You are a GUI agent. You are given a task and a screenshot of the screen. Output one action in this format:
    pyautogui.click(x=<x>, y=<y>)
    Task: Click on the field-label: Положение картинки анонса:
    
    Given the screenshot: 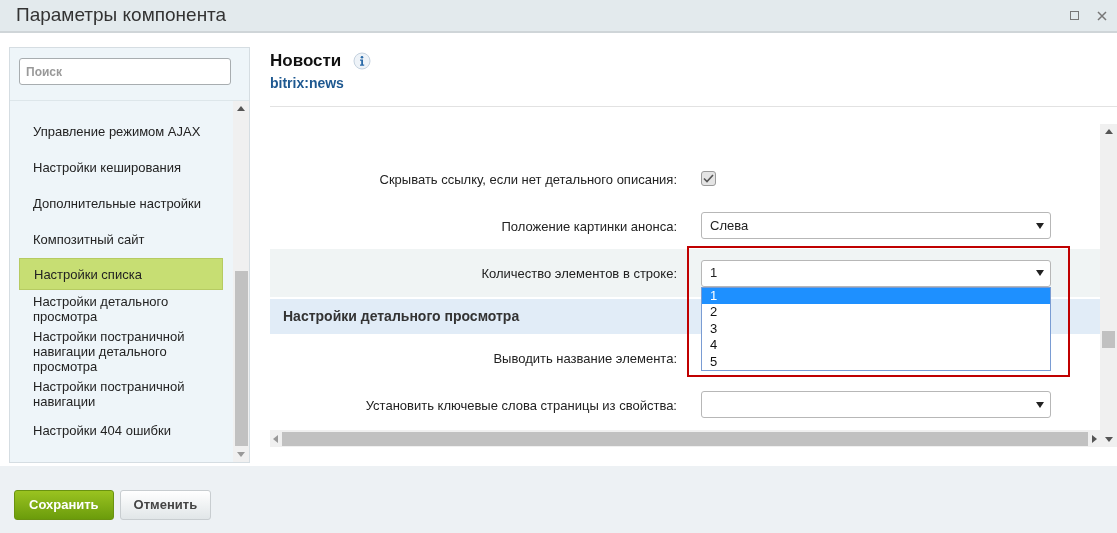 What is the action you would take?
    pyautogui.click(x=589, y=226)
    